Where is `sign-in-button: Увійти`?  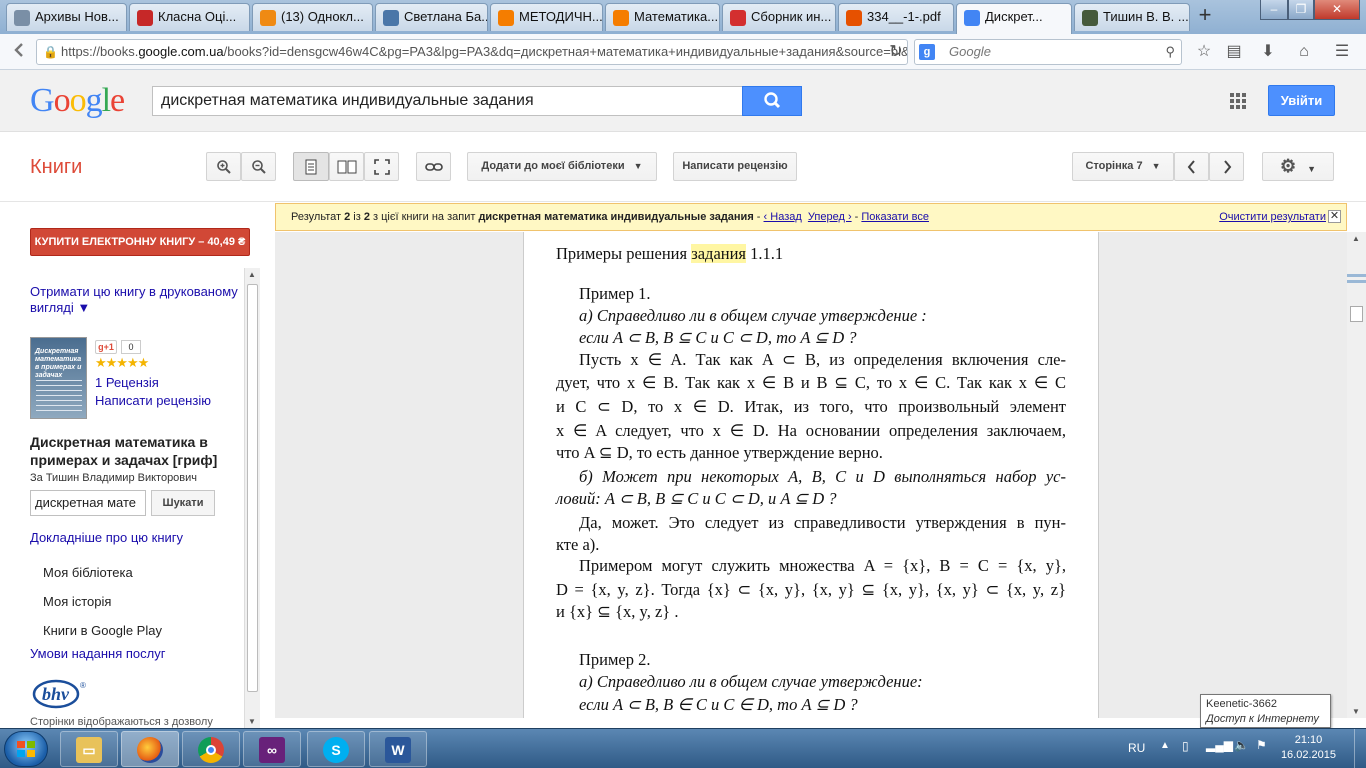
sign-in-button: Увійти is located at coordinates (1301, 100).